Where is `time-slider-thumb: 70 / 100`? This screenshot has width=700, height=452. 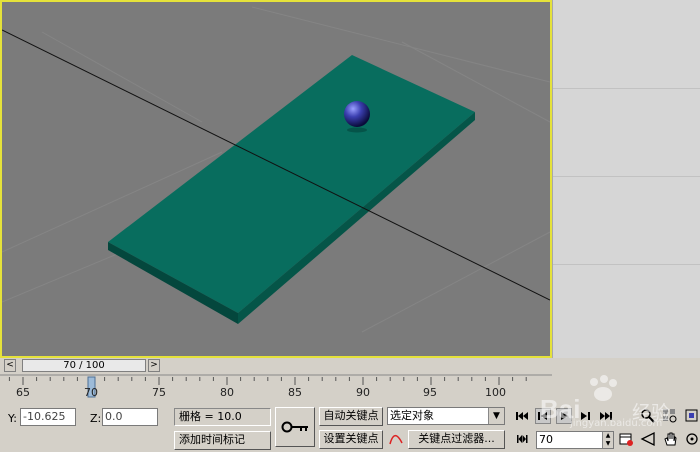 time-slider-thumb: 70 / 100 is located at coordinates (84, 365).